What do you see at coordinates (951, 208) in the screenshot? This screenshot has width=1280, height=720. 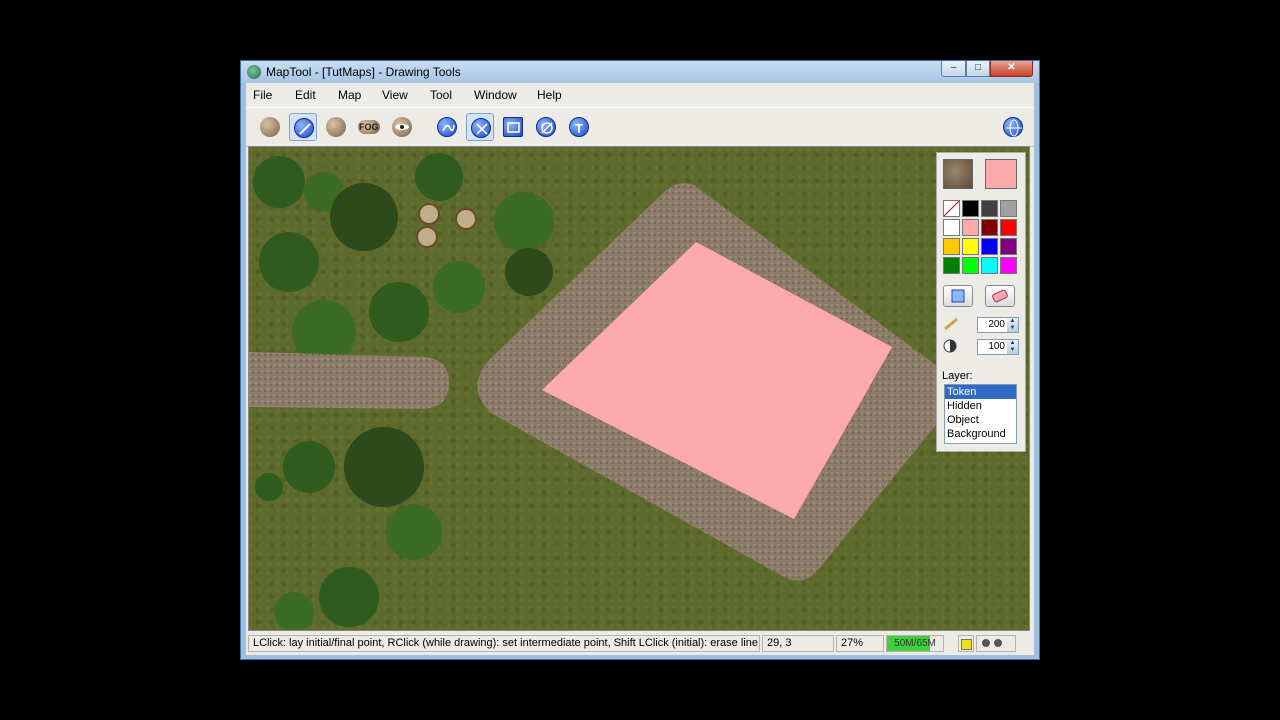 I see `swatch-none` at bounding box center [951, 208].